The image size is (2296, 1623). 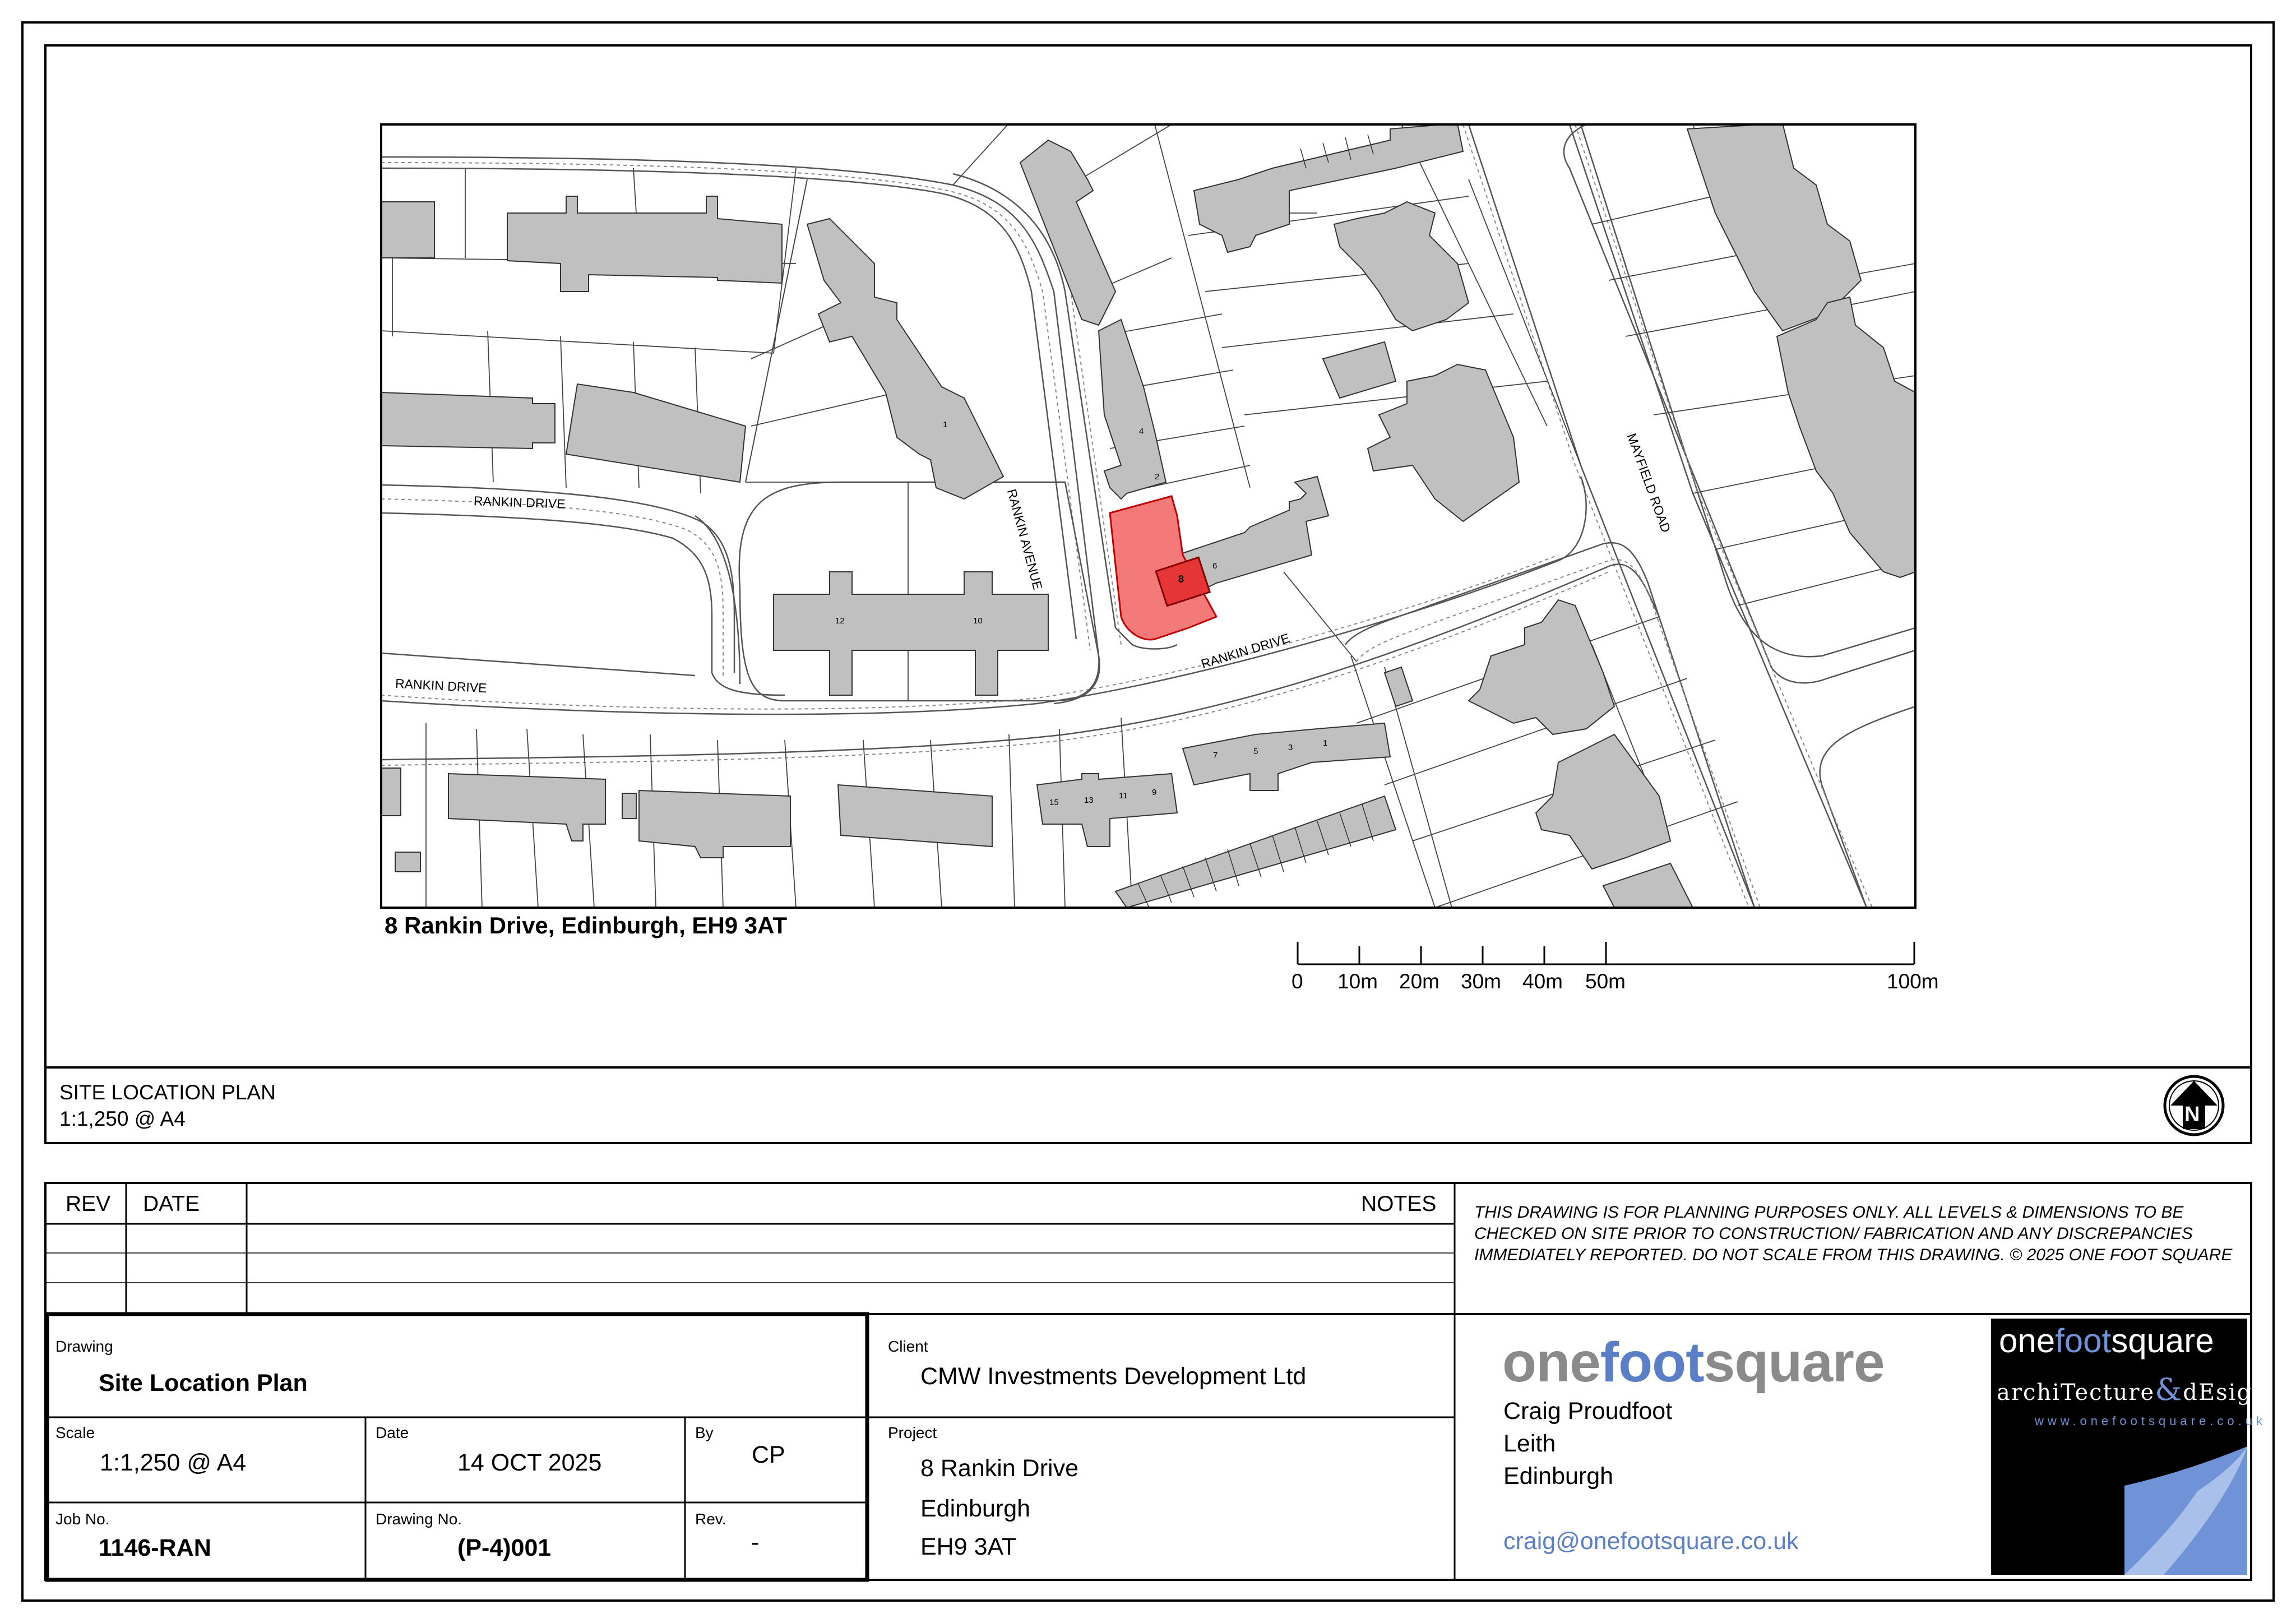 I want to click on scale-label: 100m, so click(x=1913, y=981).